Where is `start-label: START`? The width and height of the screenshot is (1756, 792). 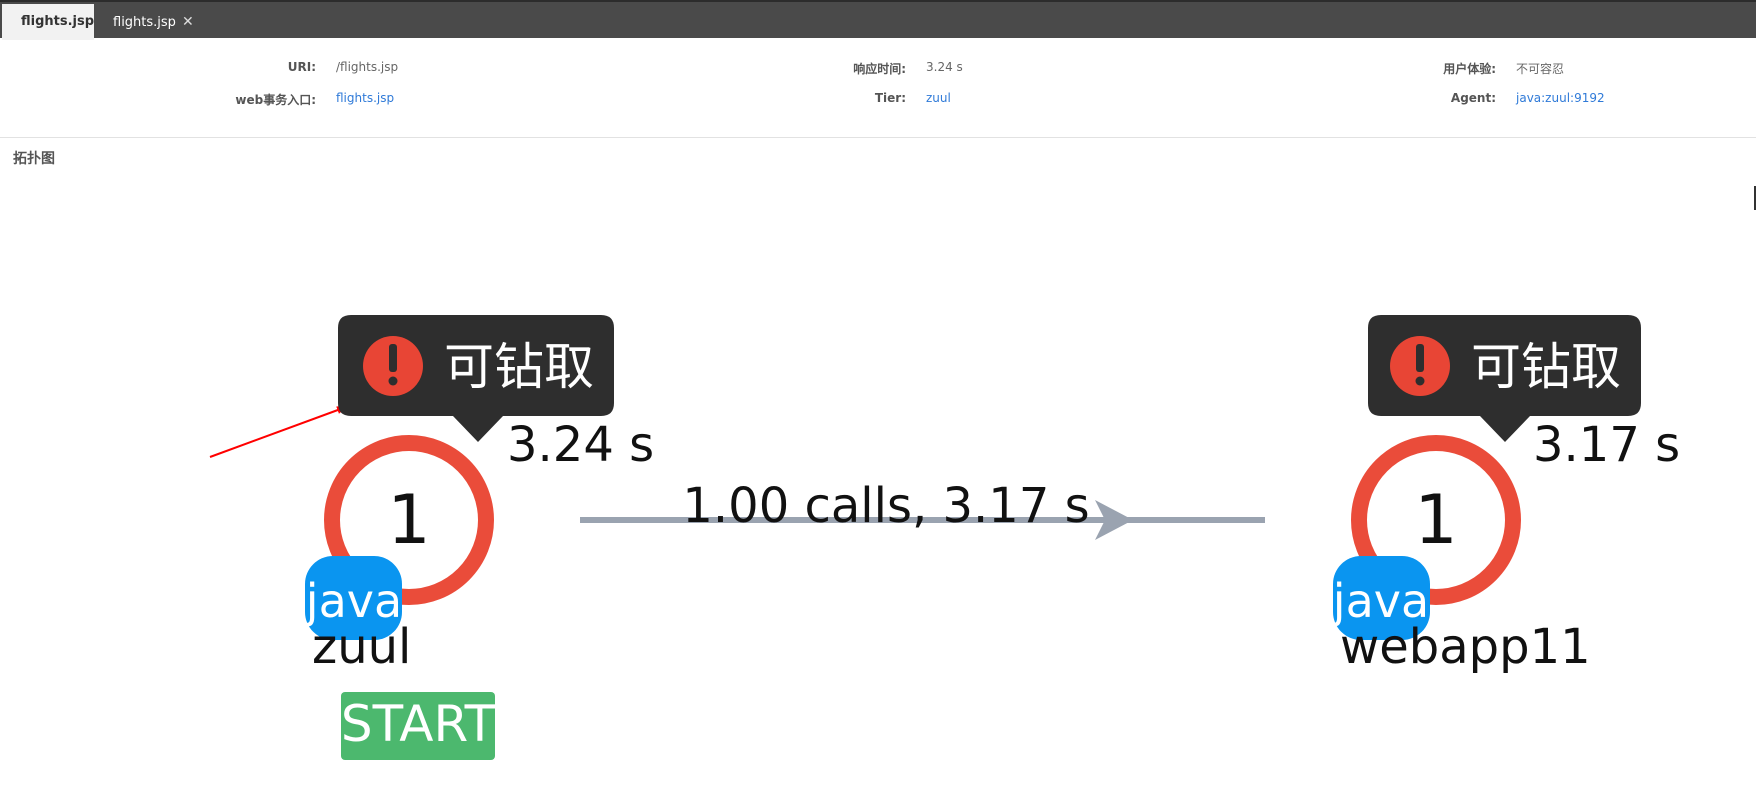
start-label: START is located at coordinates (418, 724).